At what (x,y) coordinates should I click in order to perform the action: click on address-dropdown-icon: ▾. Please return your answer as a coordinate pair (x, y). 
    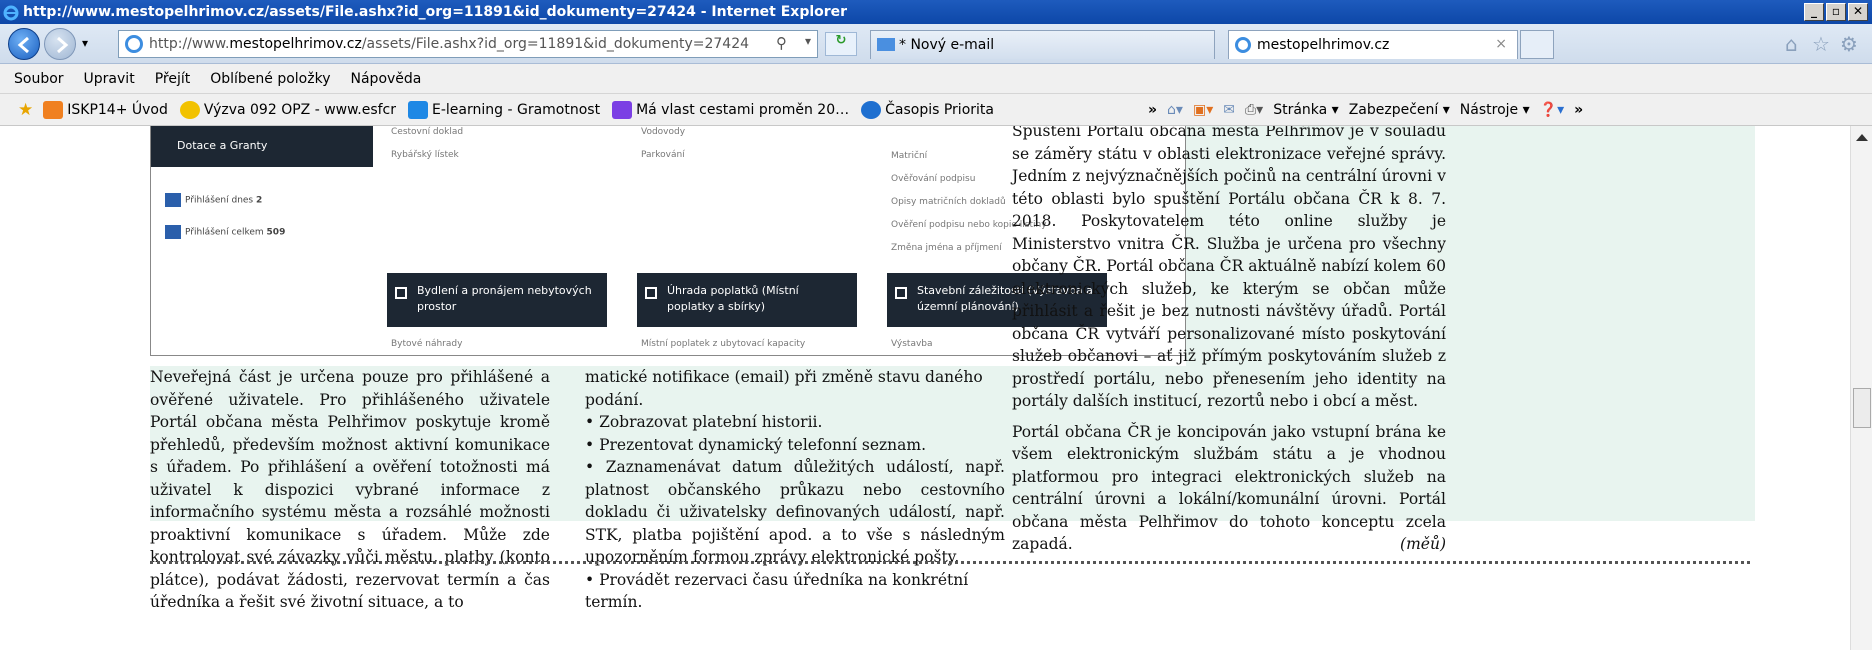
    Looking at the image, I should click on (808, 41).